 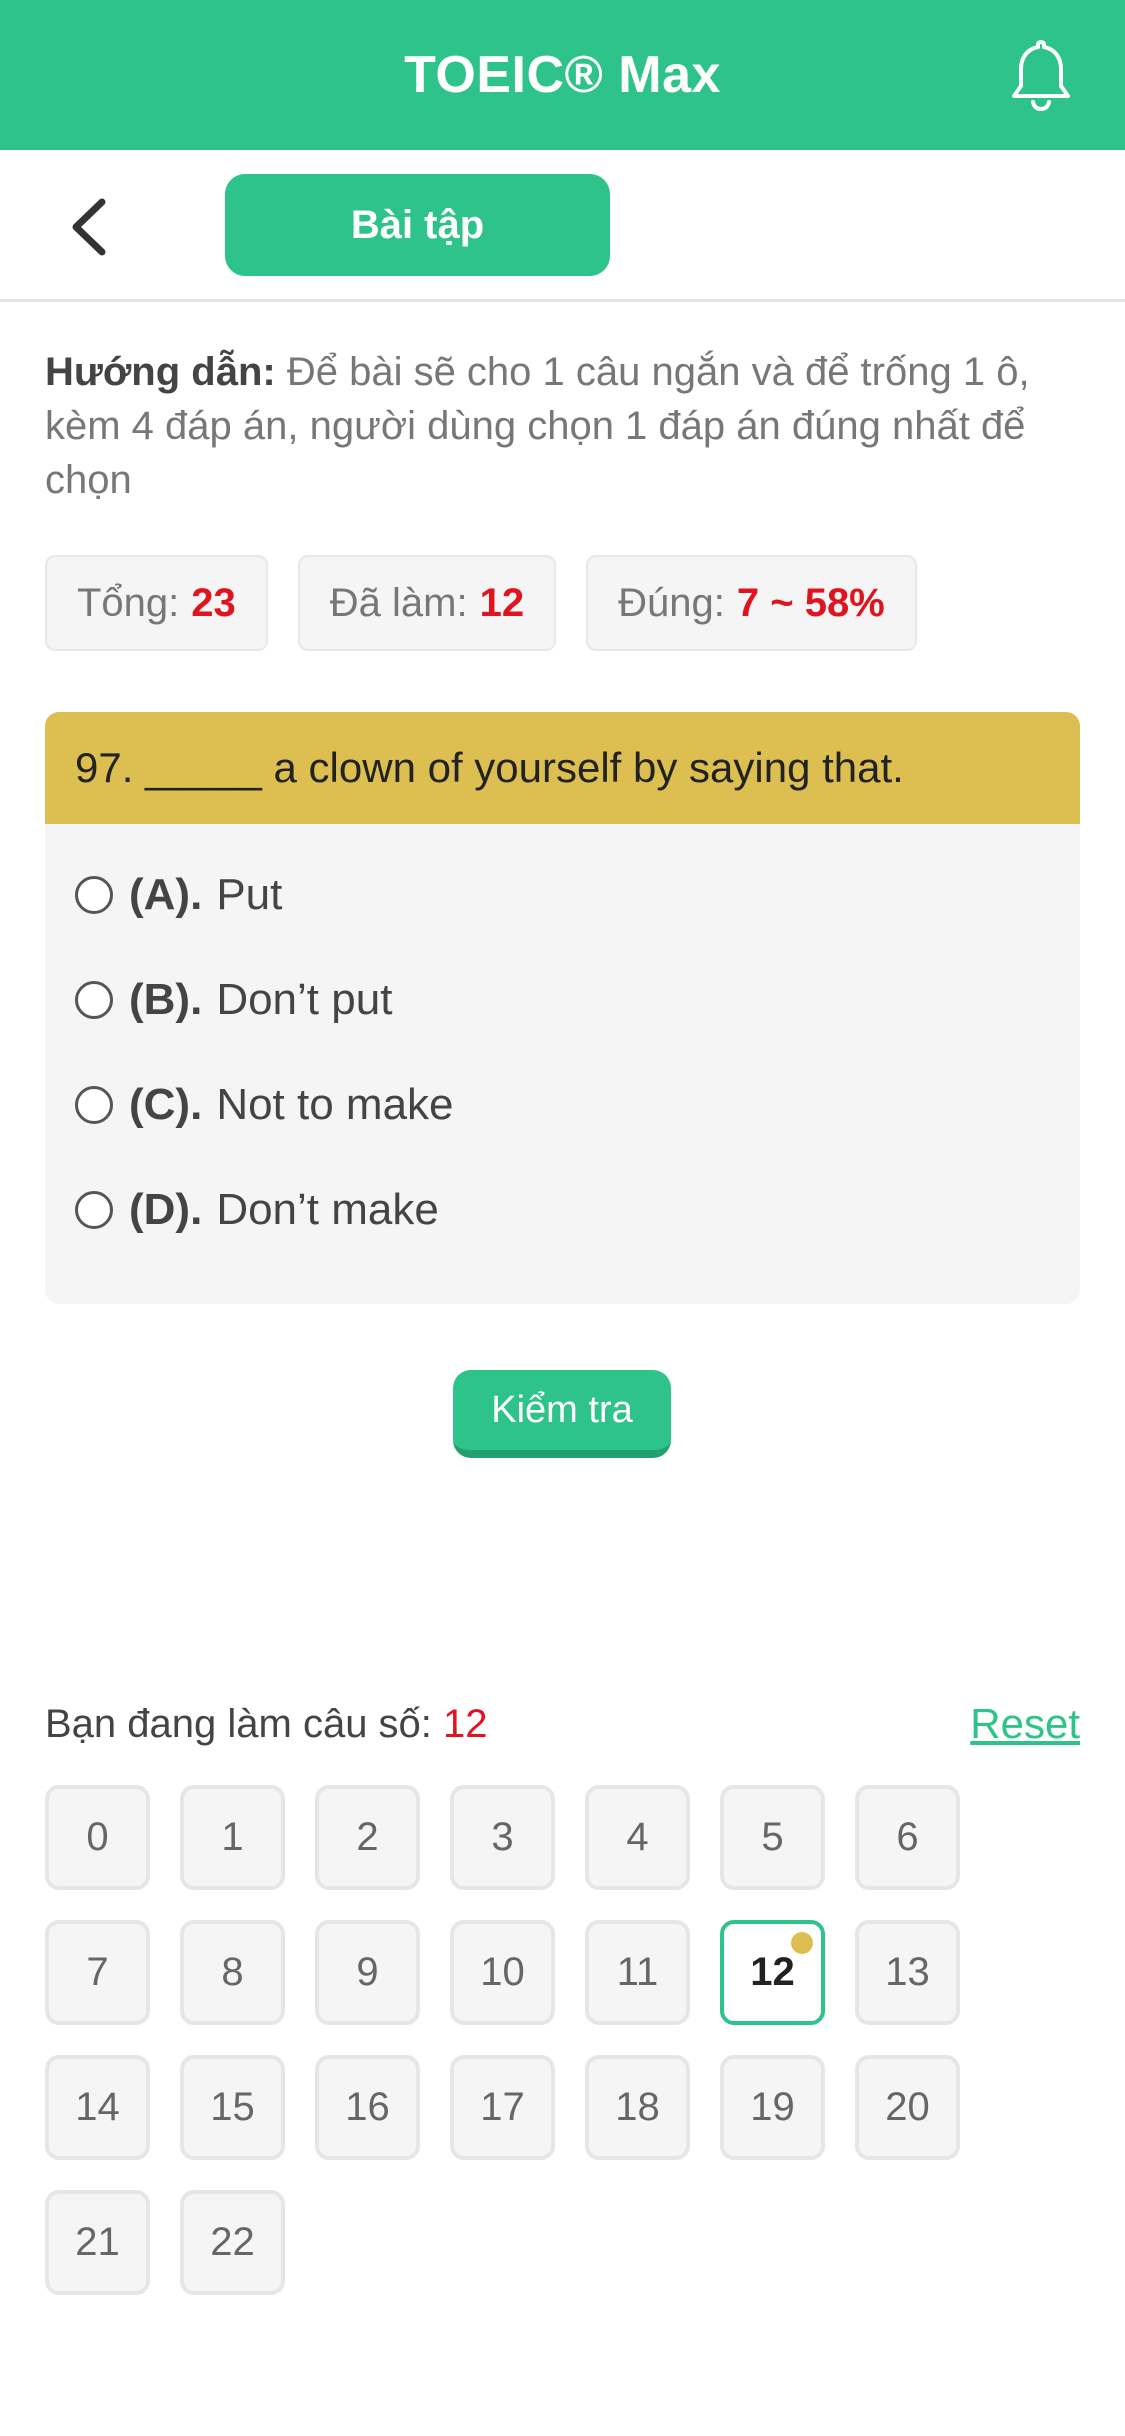 I want to click on question-cell: 16, so click(x=367, y=2107).